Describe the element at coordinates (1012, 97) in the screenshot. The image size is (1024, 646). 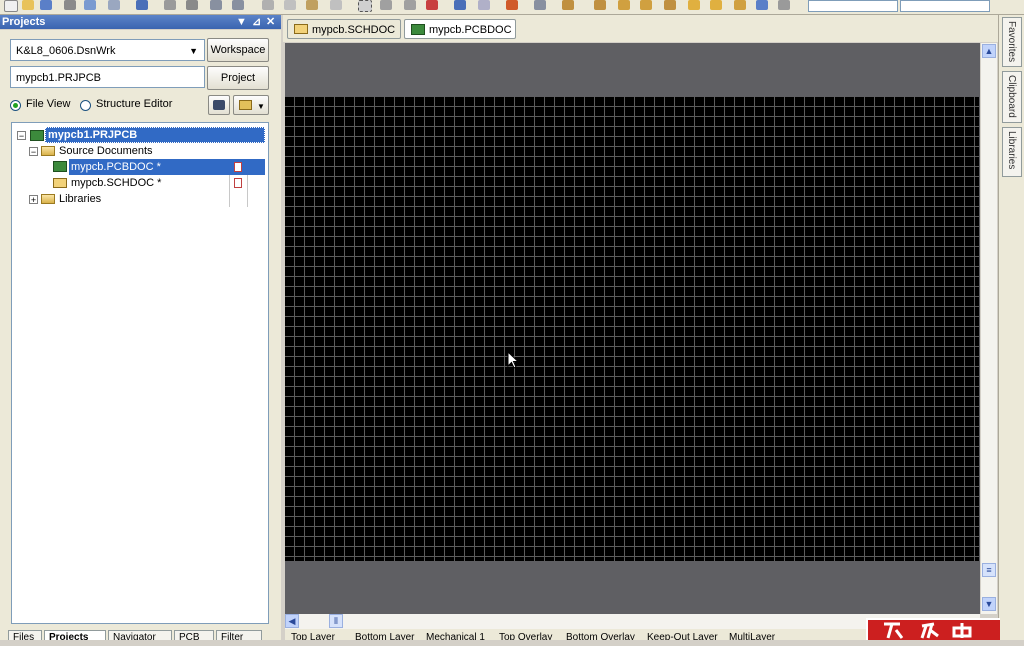
I see `side-tab-clipboard: Clipboard` at that location.